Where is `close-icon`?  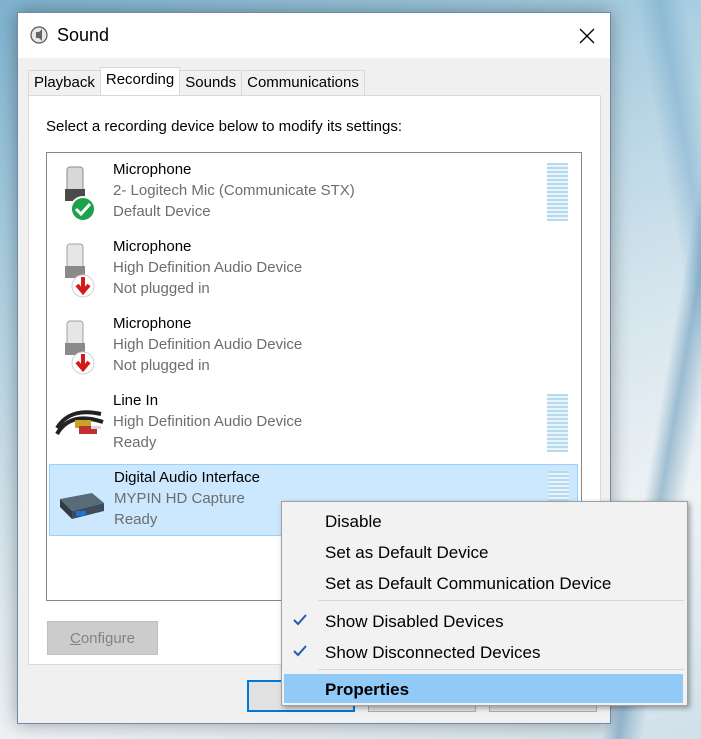 close-icon is located at coordinates (587, 35).